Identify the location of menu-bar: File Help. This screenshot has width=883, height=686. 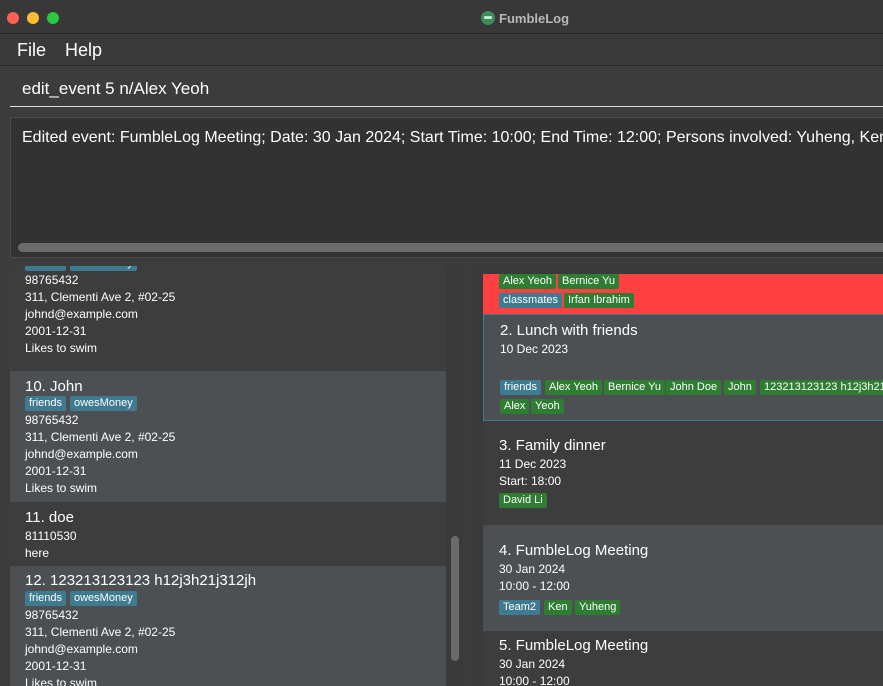
(441, 50).